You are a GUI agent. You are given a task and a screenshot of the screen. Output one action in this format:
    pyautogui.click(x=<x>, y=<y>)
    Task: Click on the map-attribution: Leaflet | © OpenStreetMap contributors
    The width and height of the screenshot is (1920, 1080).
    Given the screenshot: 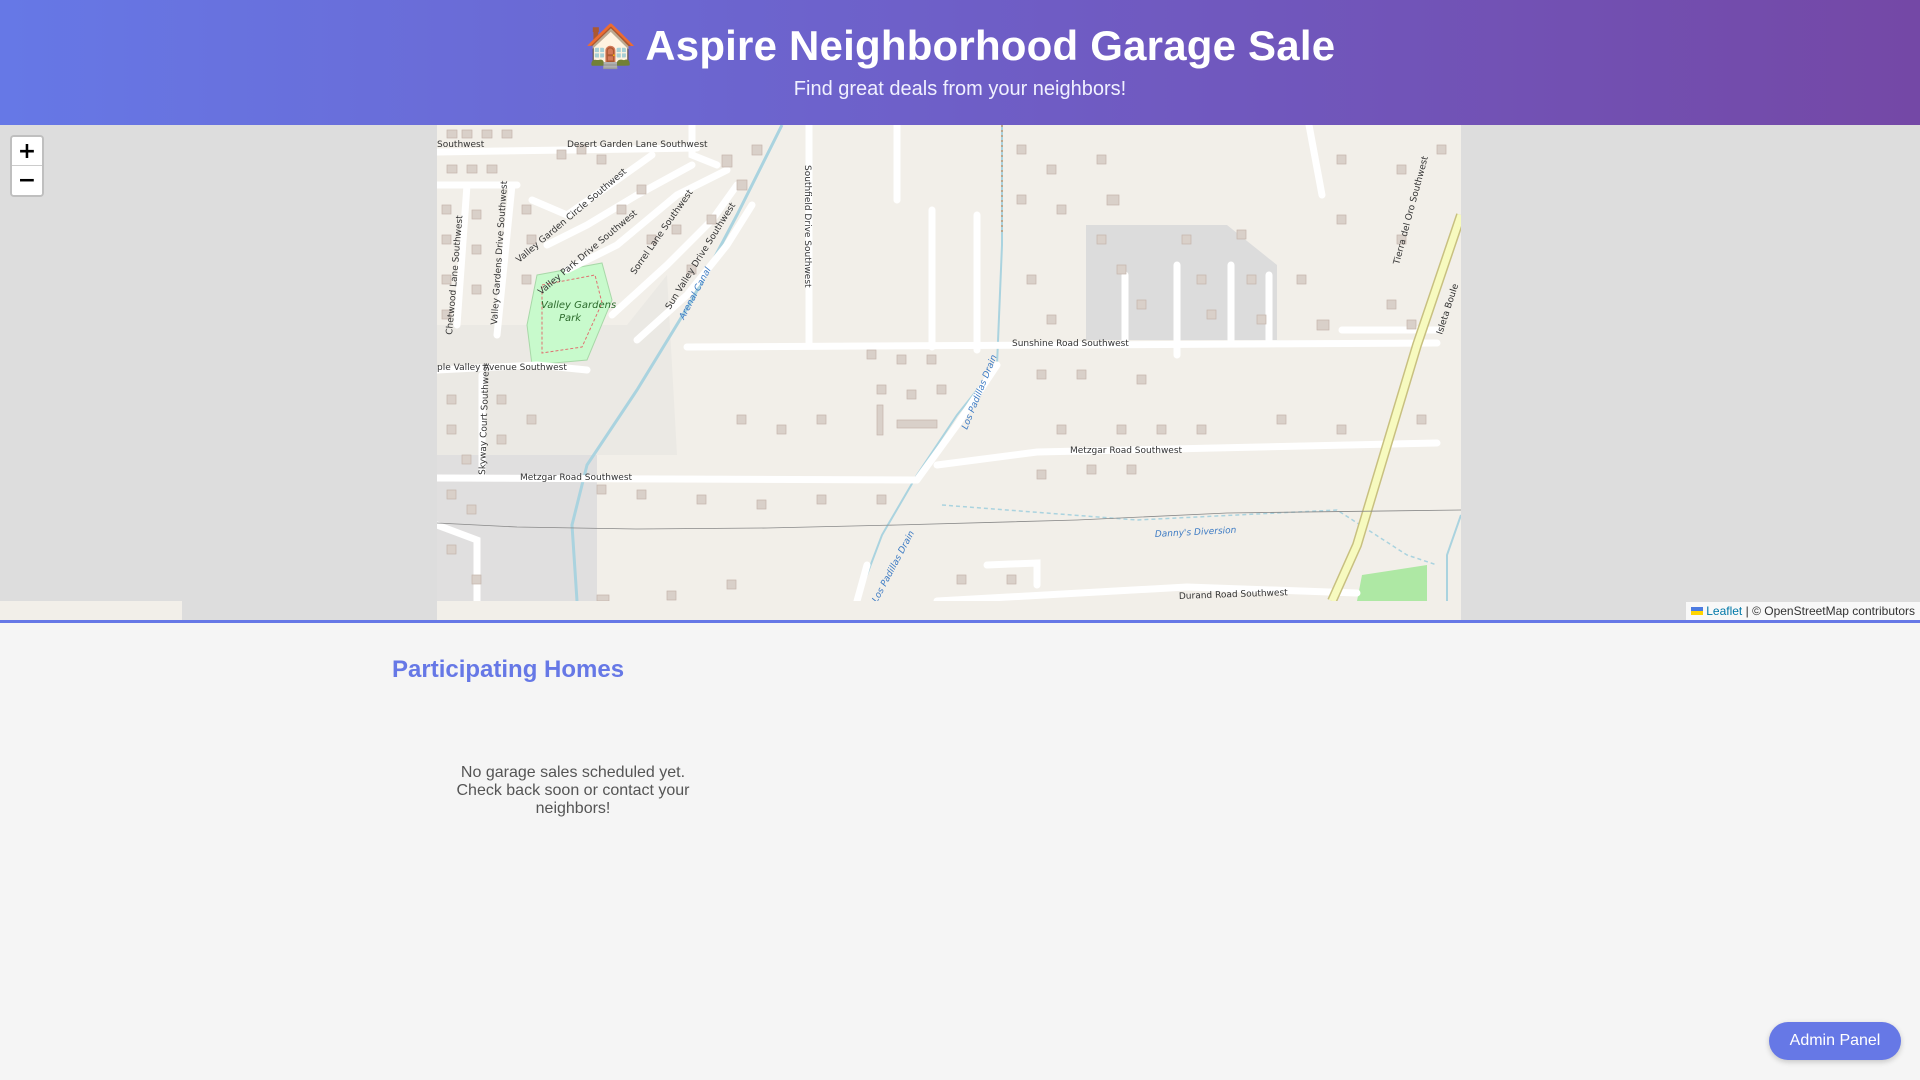 What is the action you would take?
    pyautogui.click(x=1803, y=611)
    